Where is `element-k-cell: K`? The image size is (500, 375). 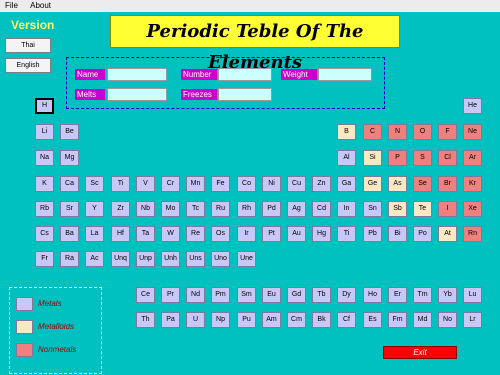 element-k-cell: K is located at coordinates (44, 184).